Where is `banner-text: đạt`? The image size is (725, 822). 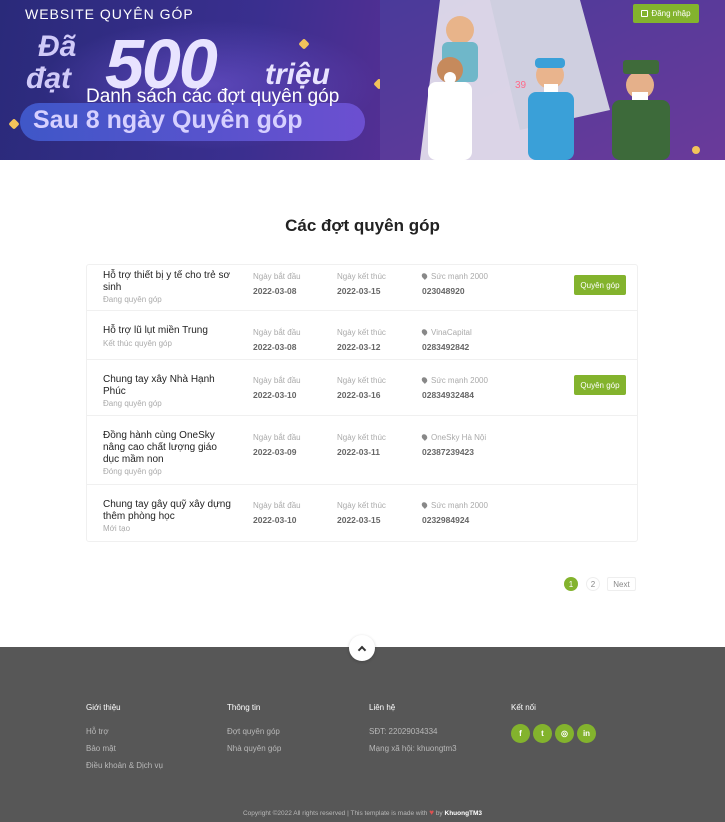 banner-text: đạt is located at coordinates (48, 78).